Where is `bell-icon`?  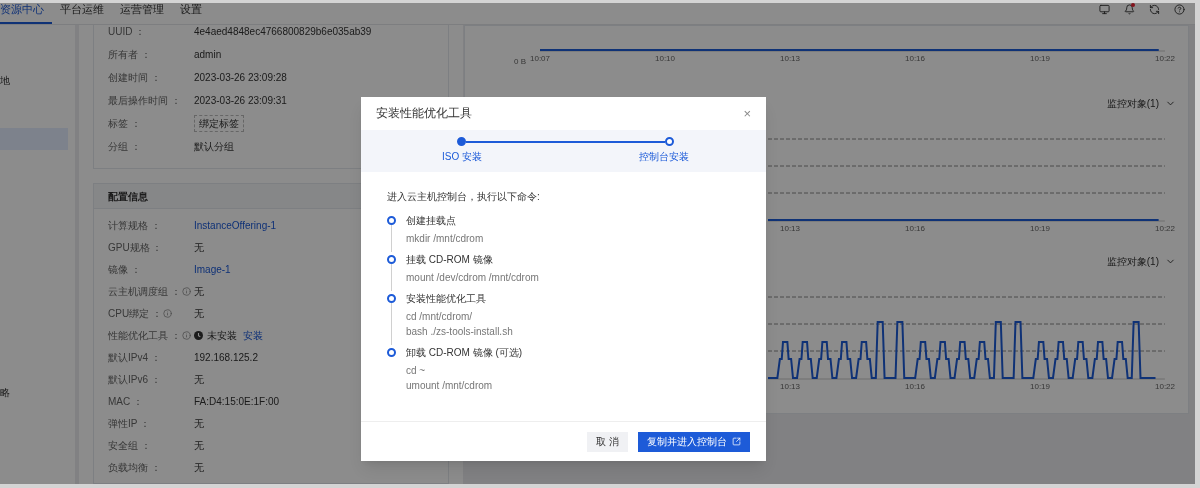 bell-icon is located at coordinates (1129, 9).